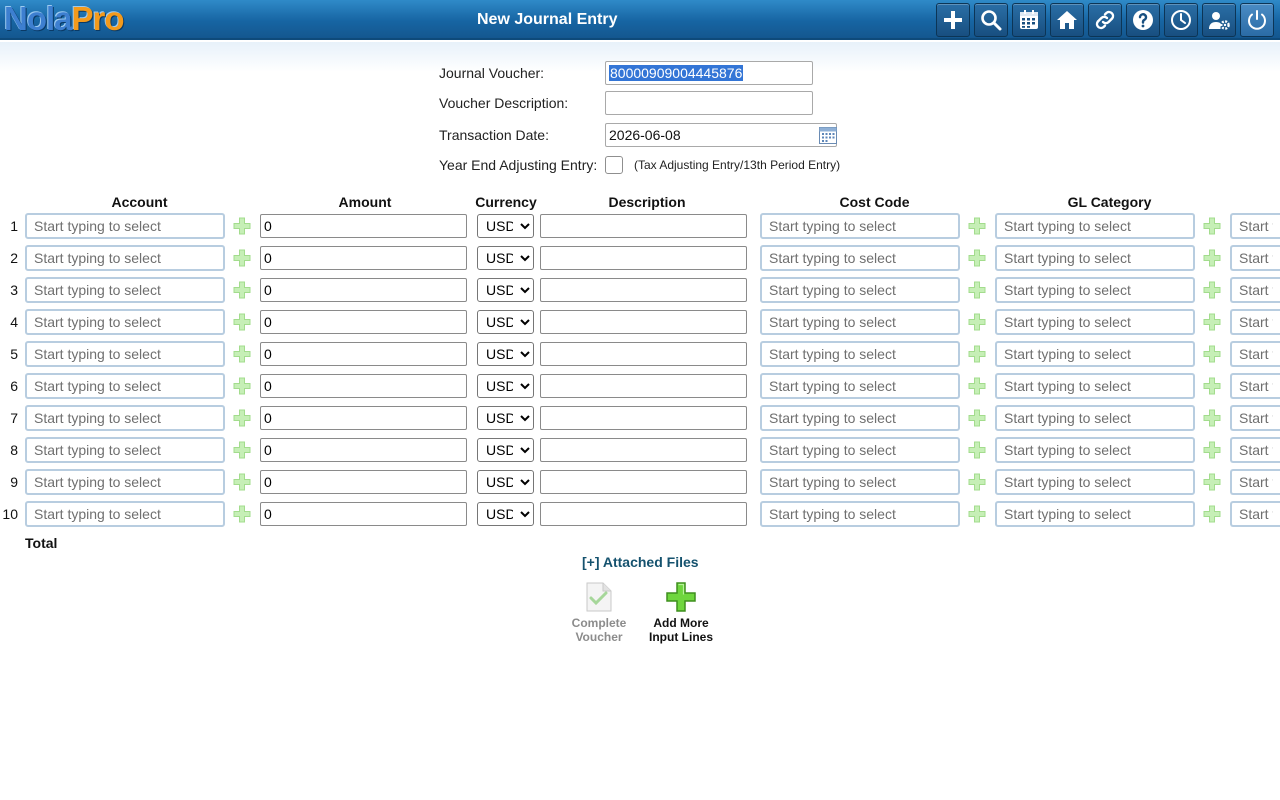  What do you see at coordinates (1029, 20) in the screenshot?
I see `calendar-button` at bounding box center [1029, 20].